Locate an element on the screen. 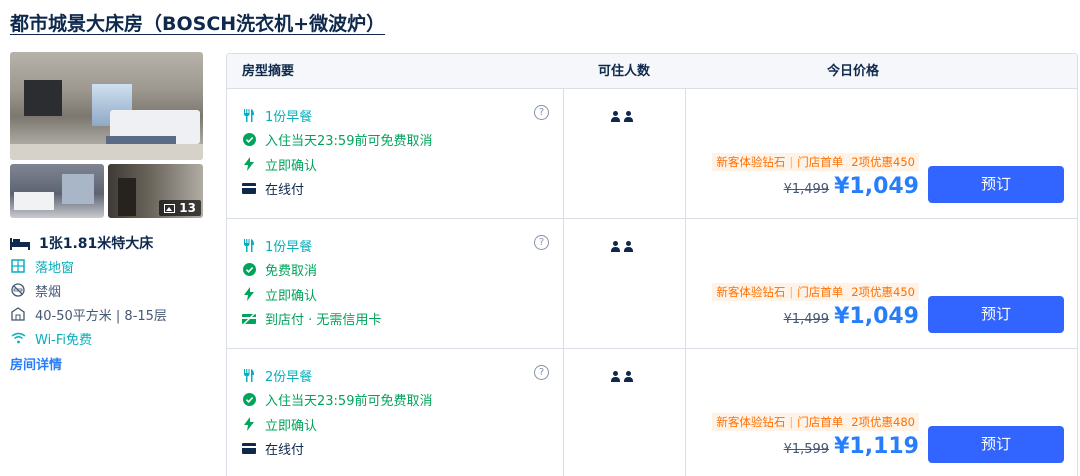 The height and width of the screenshot is (476, 1080). no-card-icon is located at coordinates (249, 318).